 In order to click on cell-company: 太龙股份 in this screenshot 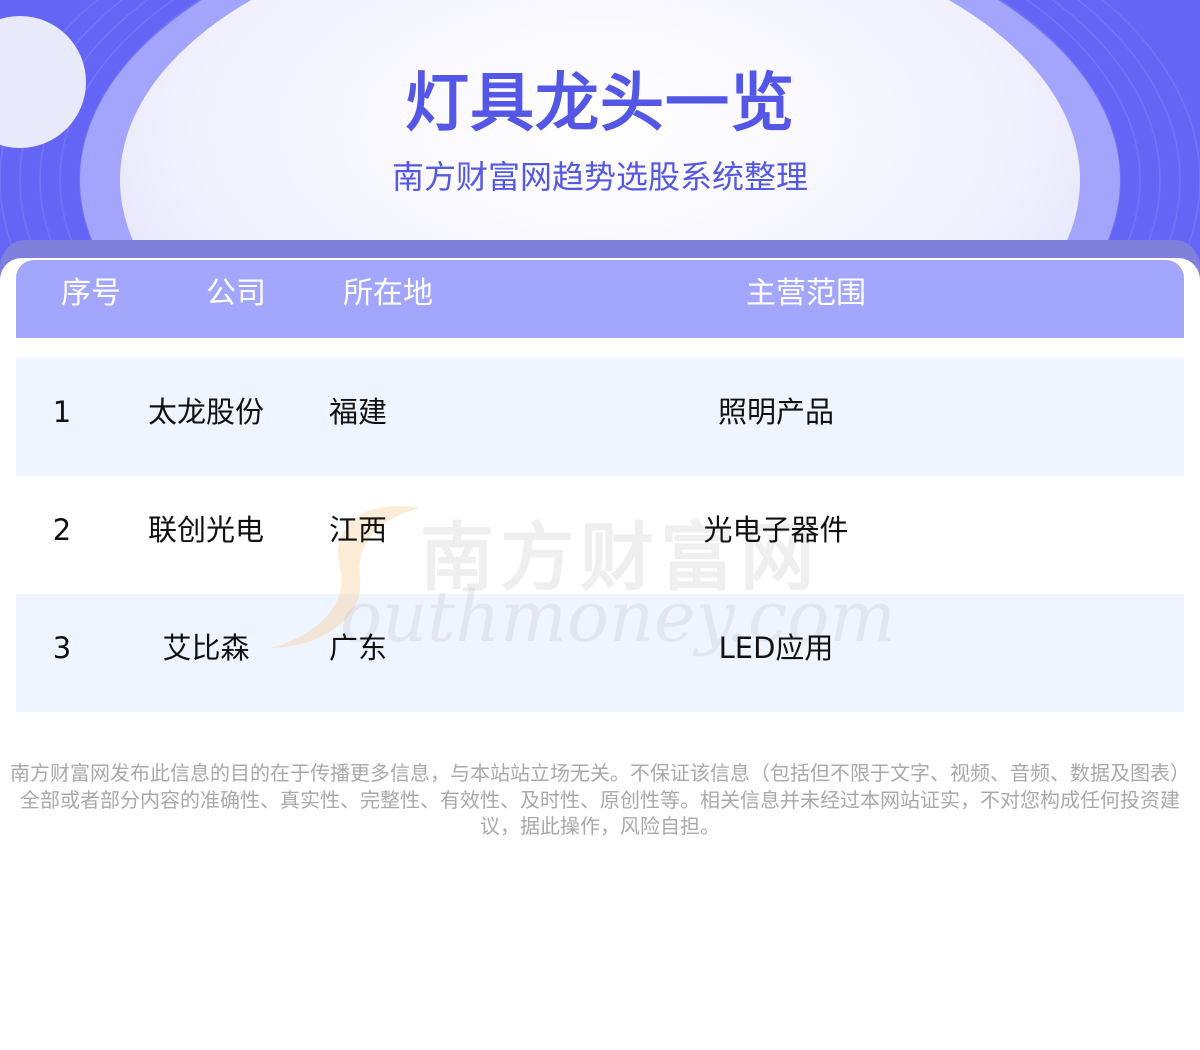, I will do `click(205, 412)`.